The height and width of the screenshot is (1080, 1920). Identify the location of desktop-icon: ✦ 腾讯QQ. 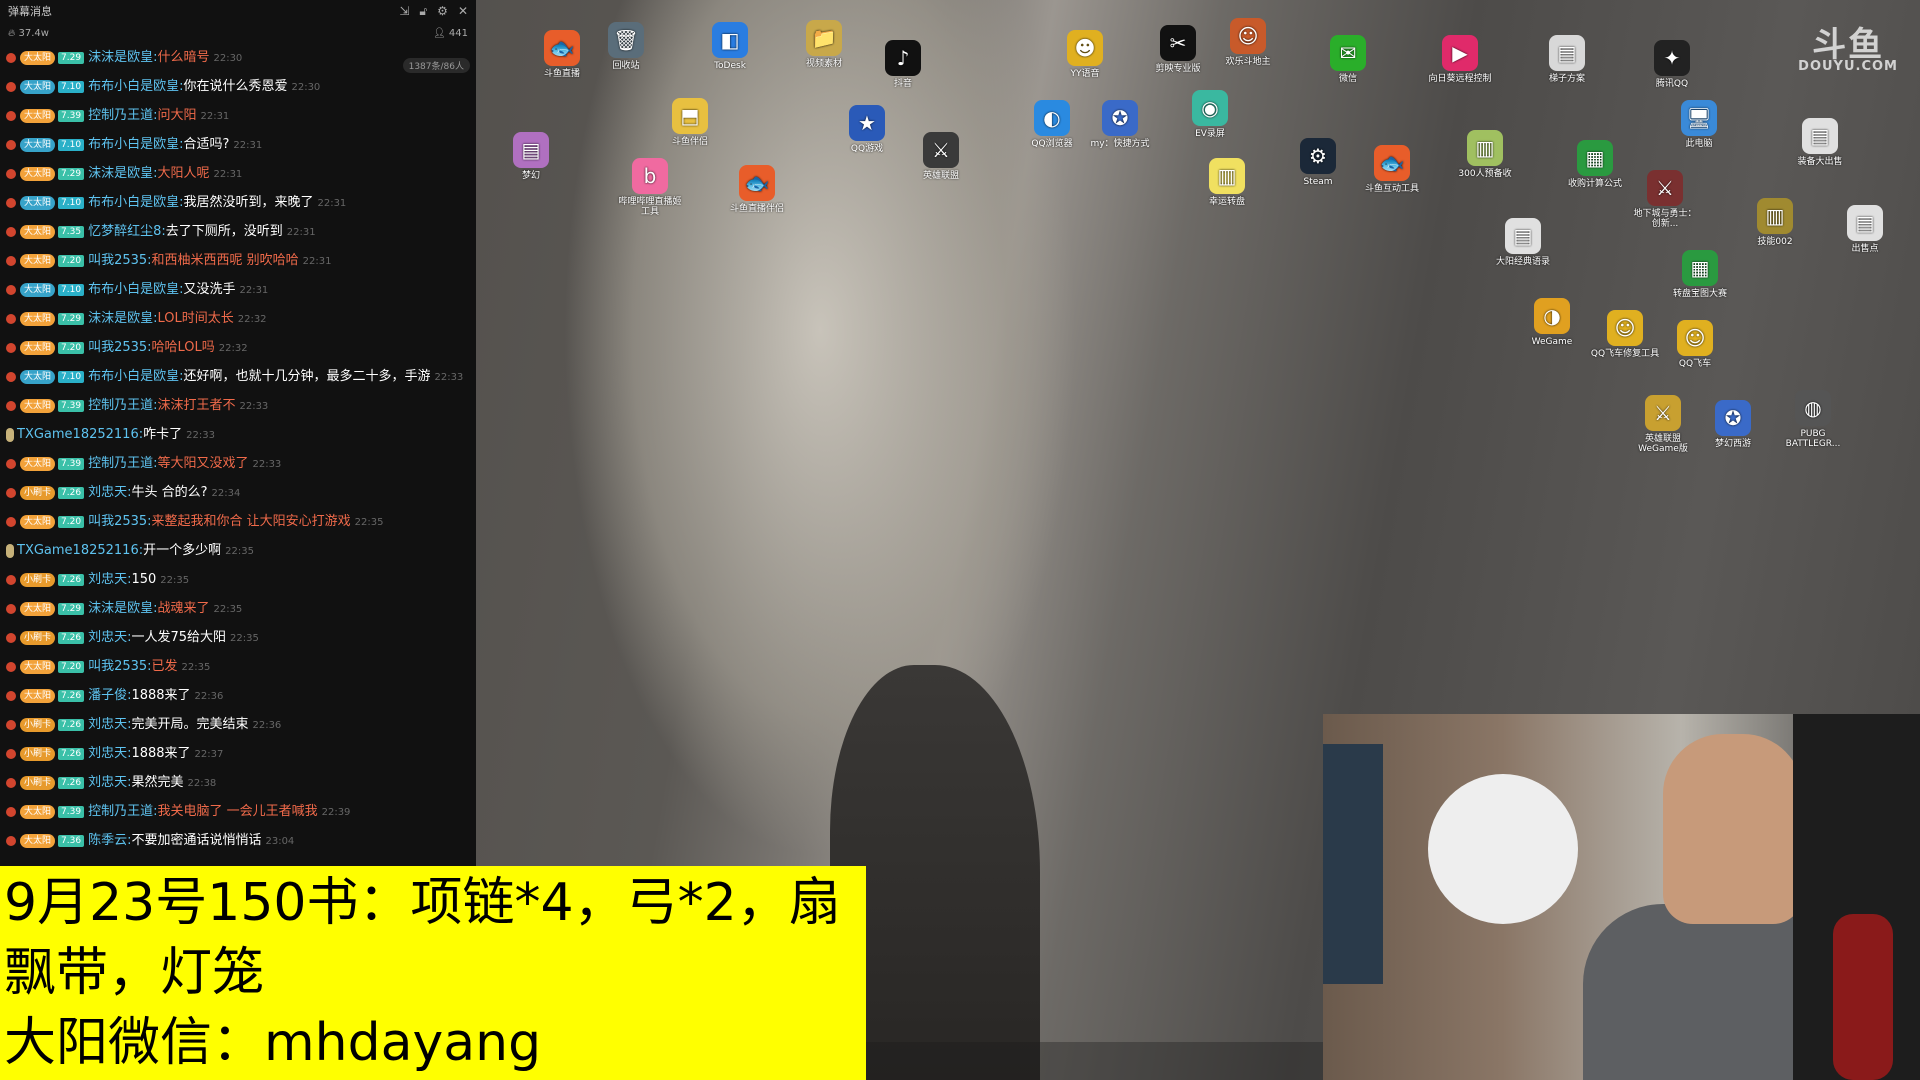
(1672, 64).